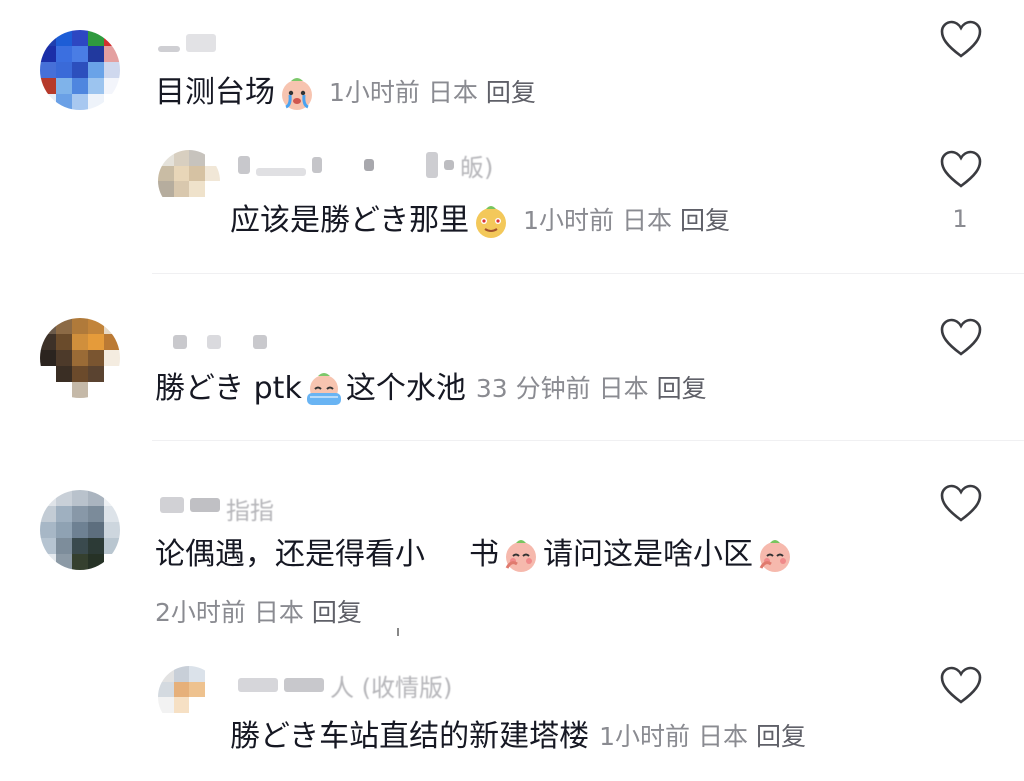 This screenshot has height=781, width=1024. I want to click on comment-time: 2小时前, so click(200, 612).